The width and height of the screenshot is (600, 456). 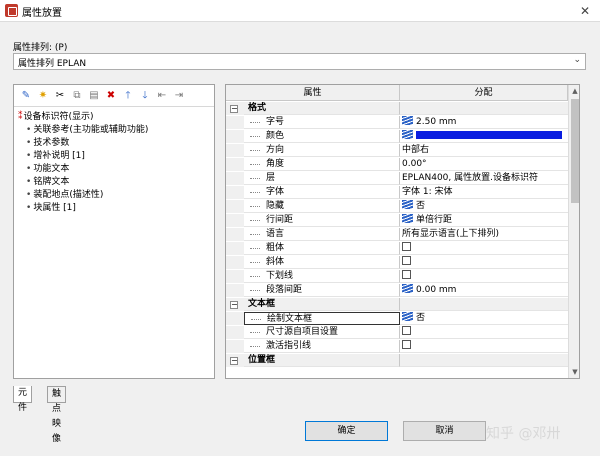 I want to click on property-value: 0.00 mm, so click(x=484, y=290).